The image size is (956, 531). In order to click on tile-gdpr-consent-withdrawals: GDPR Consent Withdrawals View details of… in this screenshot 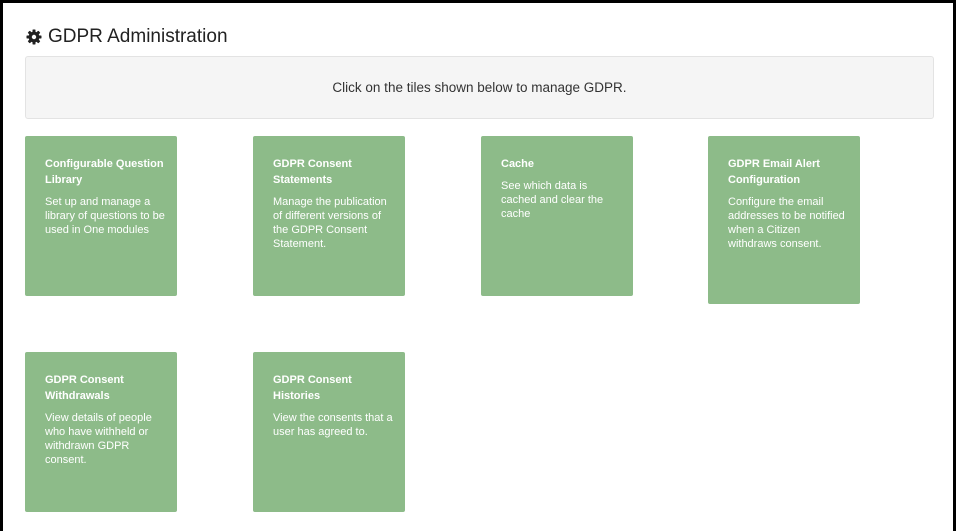, I will do `click(101, 432)`.